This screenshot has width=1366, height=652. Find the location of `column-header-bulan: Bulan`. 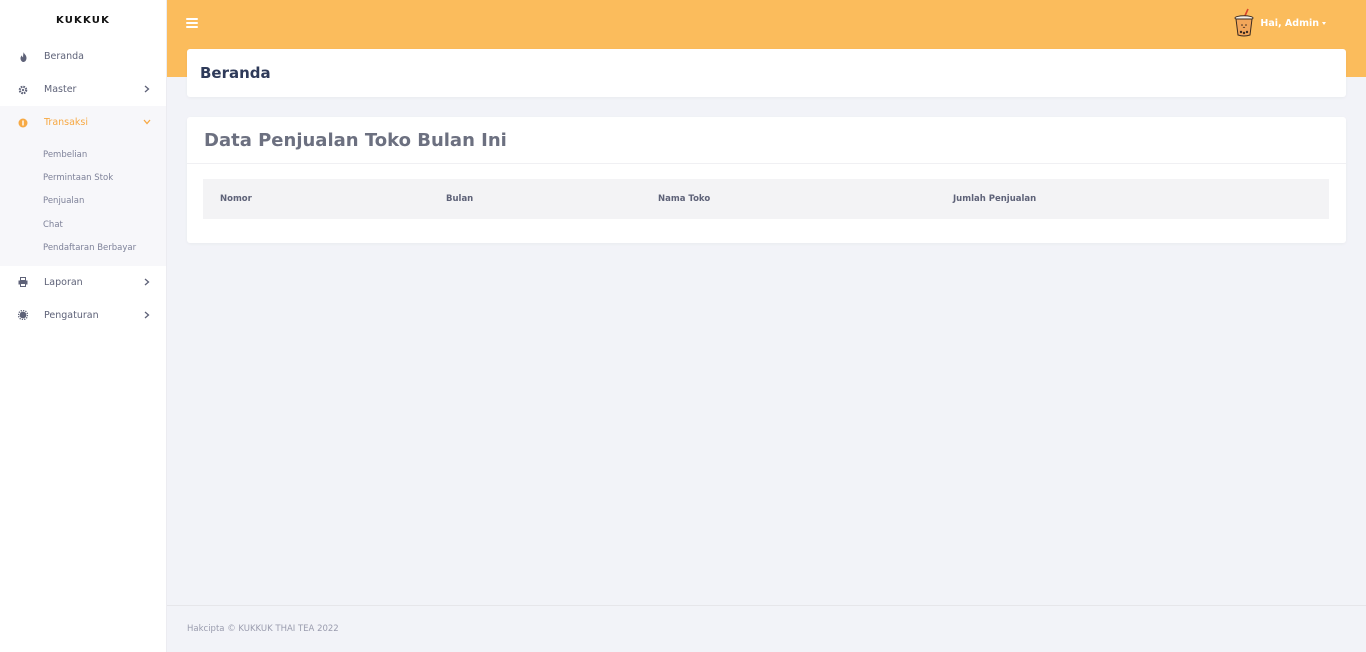

column-header-bulan: Bulan is located at coordinates (459, 199).